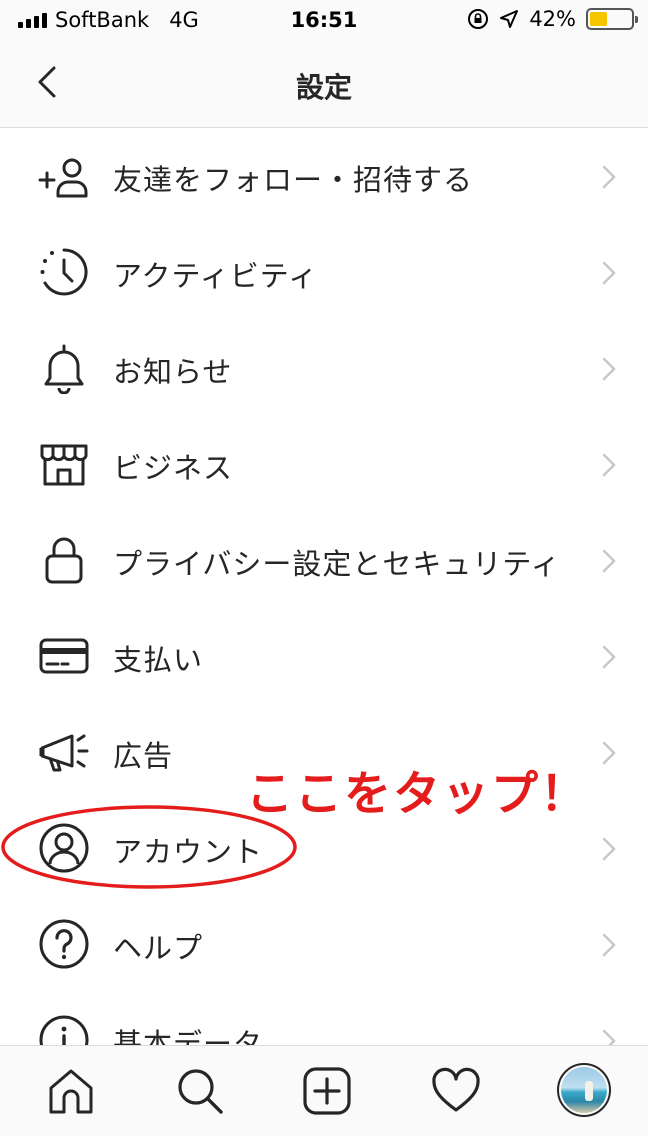 Image resolution: width=648 pixels, height=1136 pixels. I want to click on menu-item-label: 友達をフォロー・招待する, so click(293, 180).